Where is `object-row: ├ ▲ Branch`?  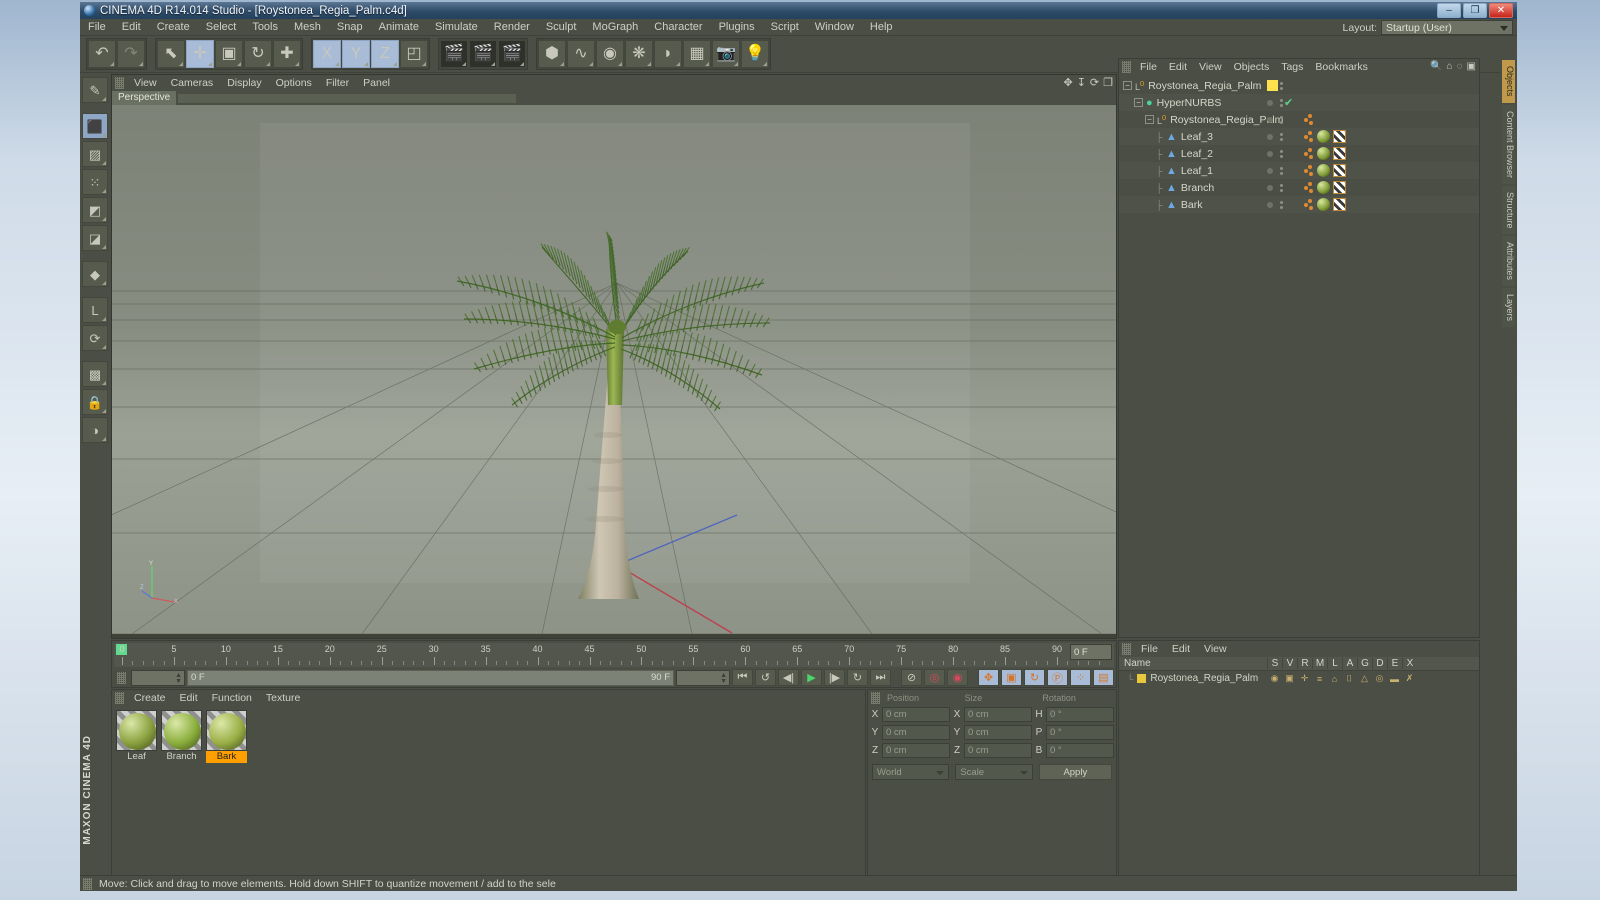 object-row: ├ ▲ Branch is located at coordinates (1299, 187).